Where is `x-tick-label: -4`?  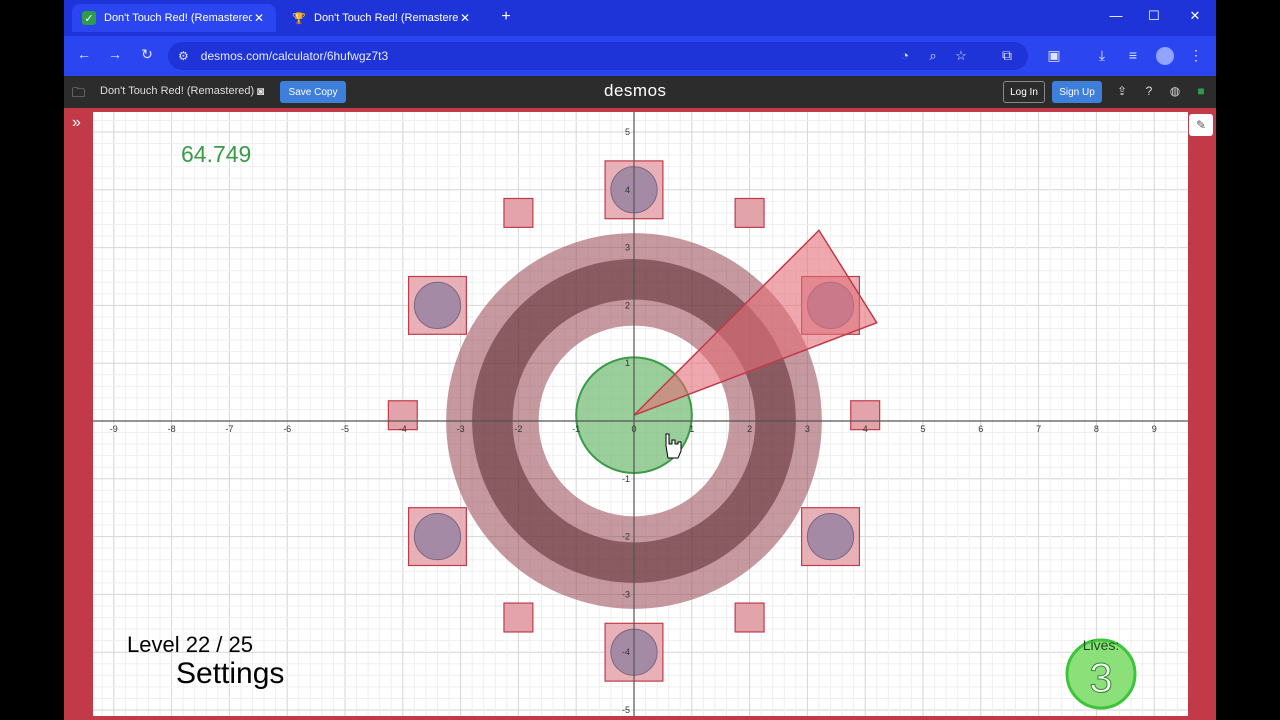
x-tick-label: -4 is located at coordinates (403, 429).